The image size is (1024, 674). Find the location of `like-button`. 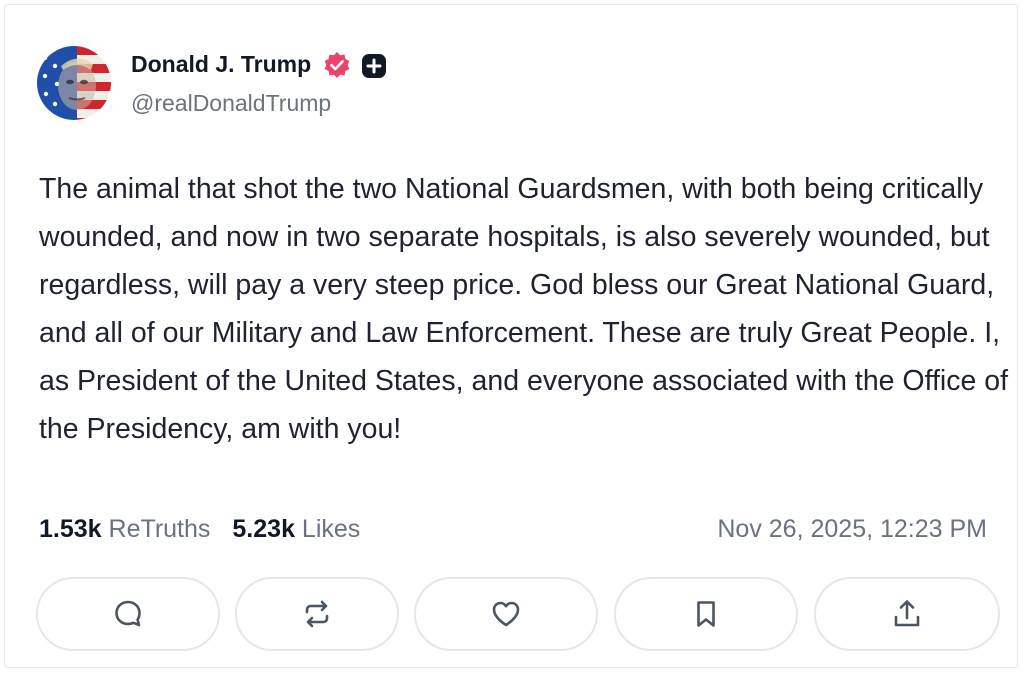

like-button is located at coordinates (506, 614).